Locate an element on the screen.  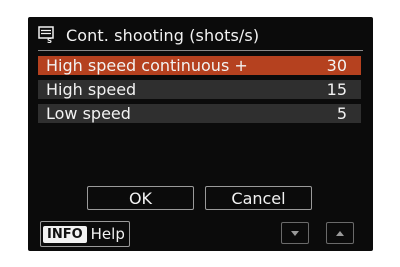
info-badge: INFO is located at coordinates (65, 234).